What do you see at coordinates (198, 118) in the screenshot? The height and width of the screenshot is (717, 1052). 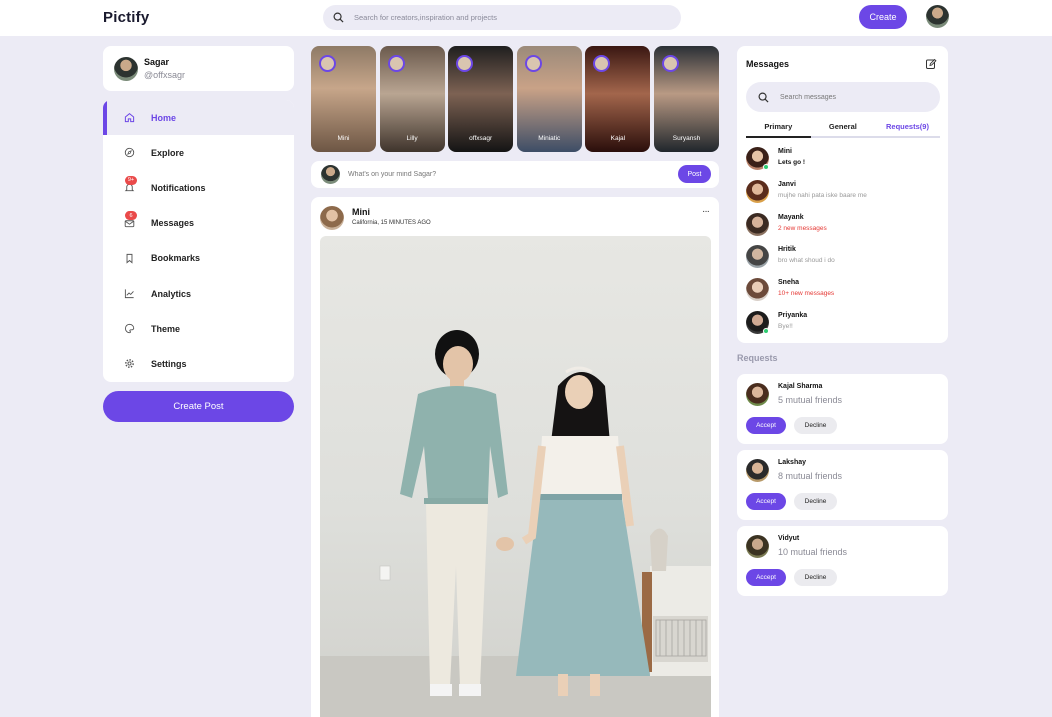 I see `sidebar-item-home: Home` at bounding box center [198, 118].